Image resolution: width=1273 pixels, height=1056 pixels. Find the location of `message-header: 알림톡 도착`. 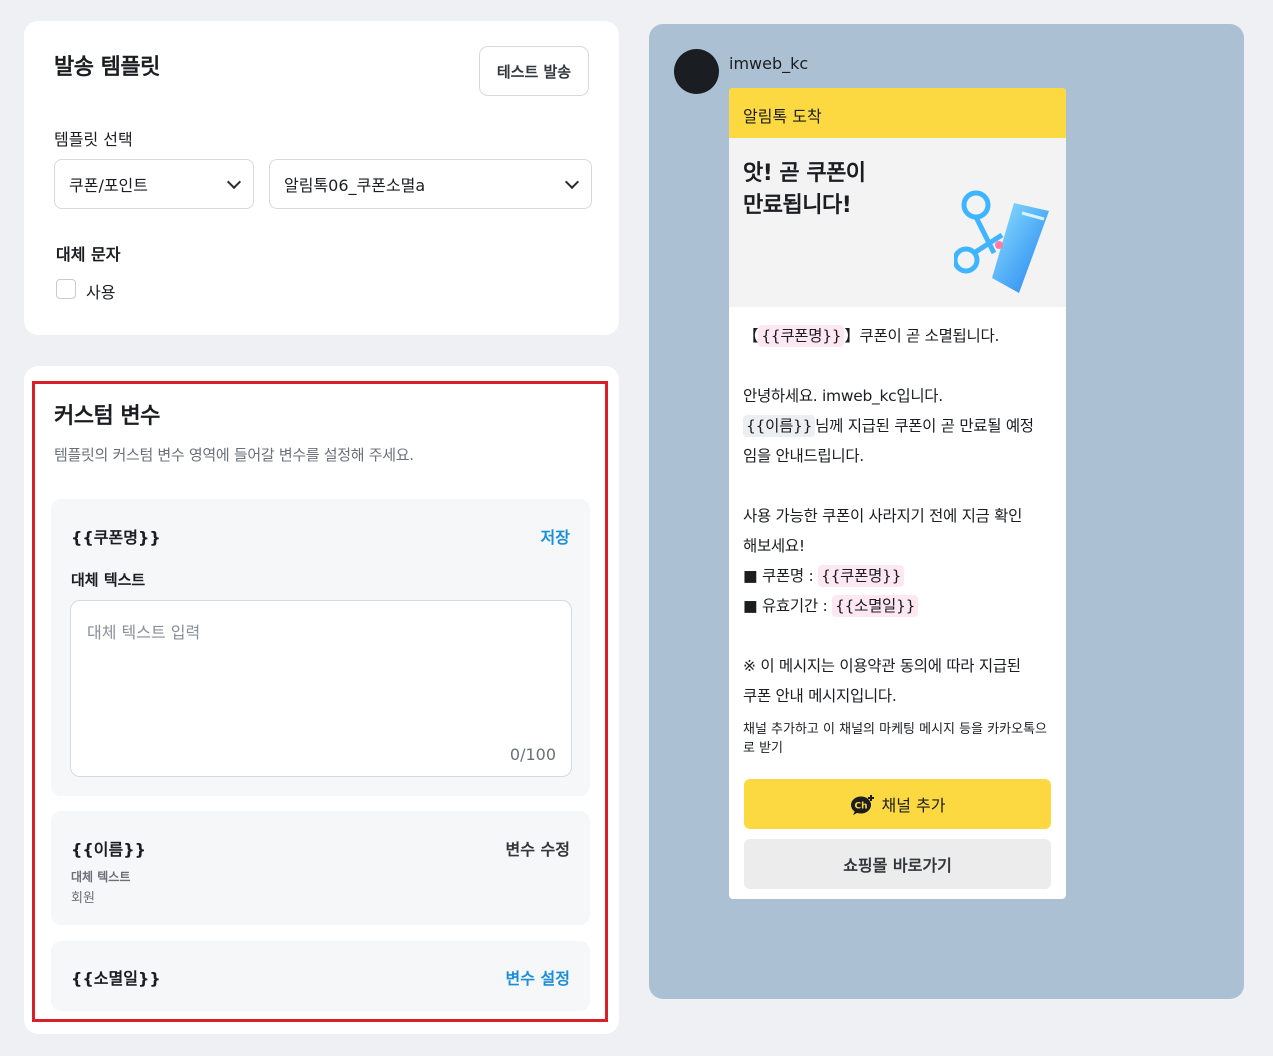

message-header: 알림톡 도착 is located at coordinates (897, 113).